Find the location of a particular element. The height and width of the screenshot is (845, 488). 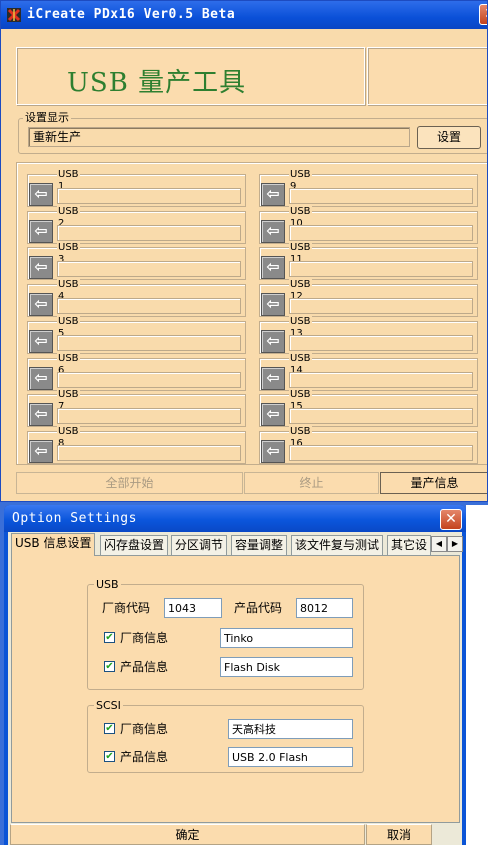

tab-scroll-right-button: ▶ is located at coordinates (455, 544).